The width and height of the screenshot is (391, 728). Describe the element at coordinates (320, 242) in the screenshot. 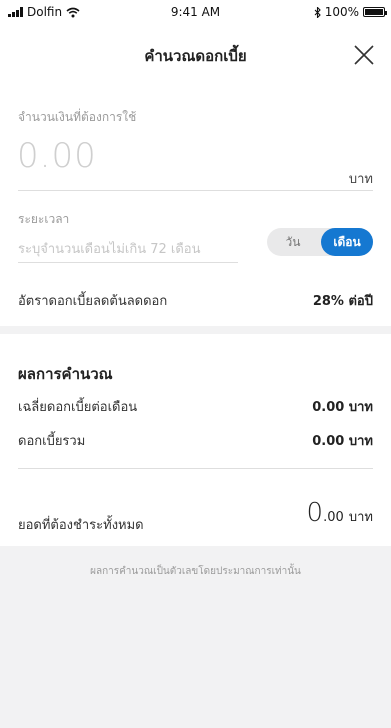

I see `period-toggle: วัน เดือน` at that location.